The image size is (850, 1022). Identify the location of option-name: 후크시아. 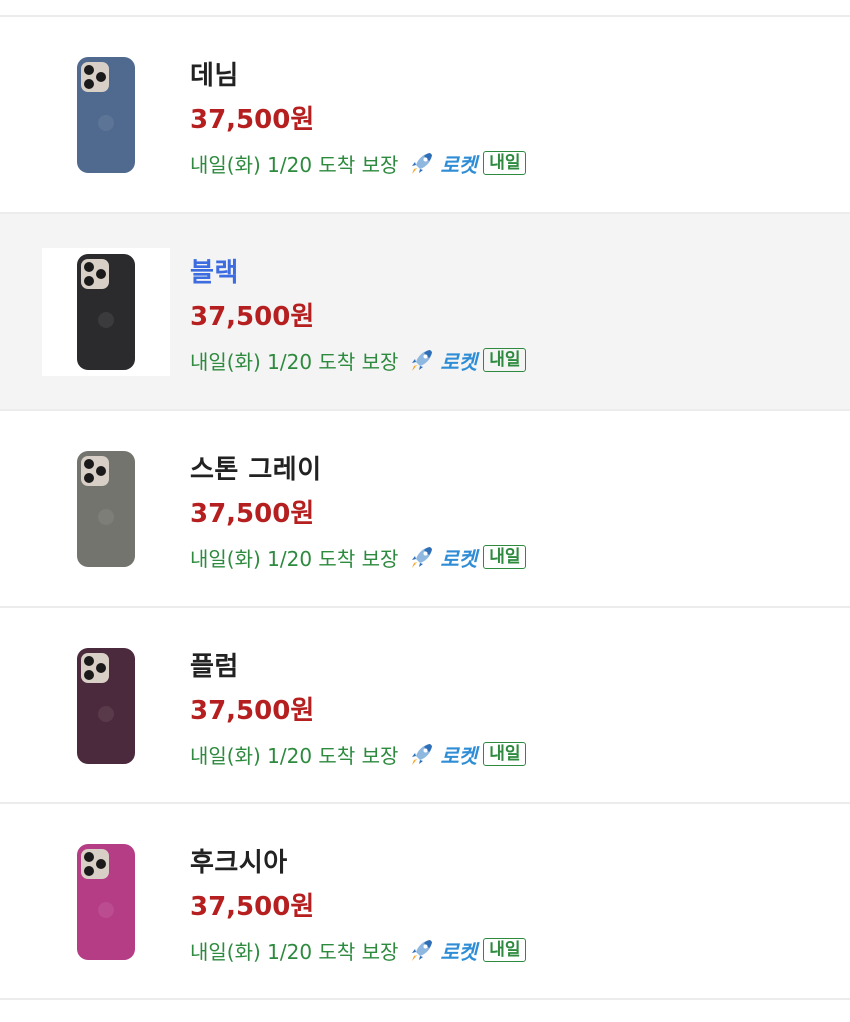
(239, 863).